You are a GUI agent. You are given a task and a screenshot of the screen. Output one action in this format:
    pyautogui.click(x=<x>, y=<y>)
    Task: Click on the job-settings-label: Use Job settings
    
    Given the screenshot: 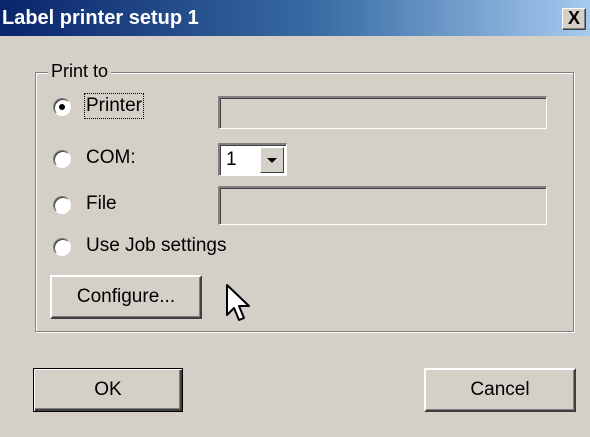 What is the action you would take?
    pyautogui.click(x=156, y=246)
    